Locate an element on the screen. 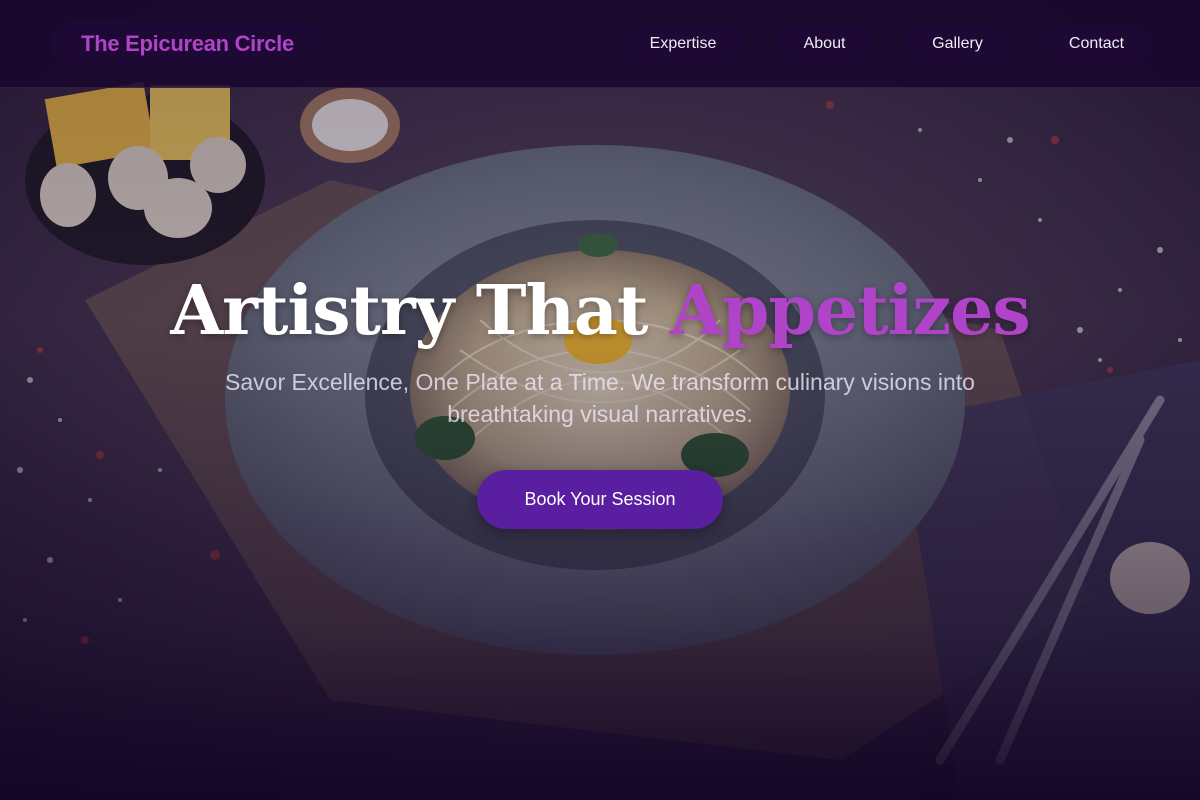 The width and height of the screenshot is (1200, 800). book-session-button: Book Your Session is located at coordinates (600, 499).